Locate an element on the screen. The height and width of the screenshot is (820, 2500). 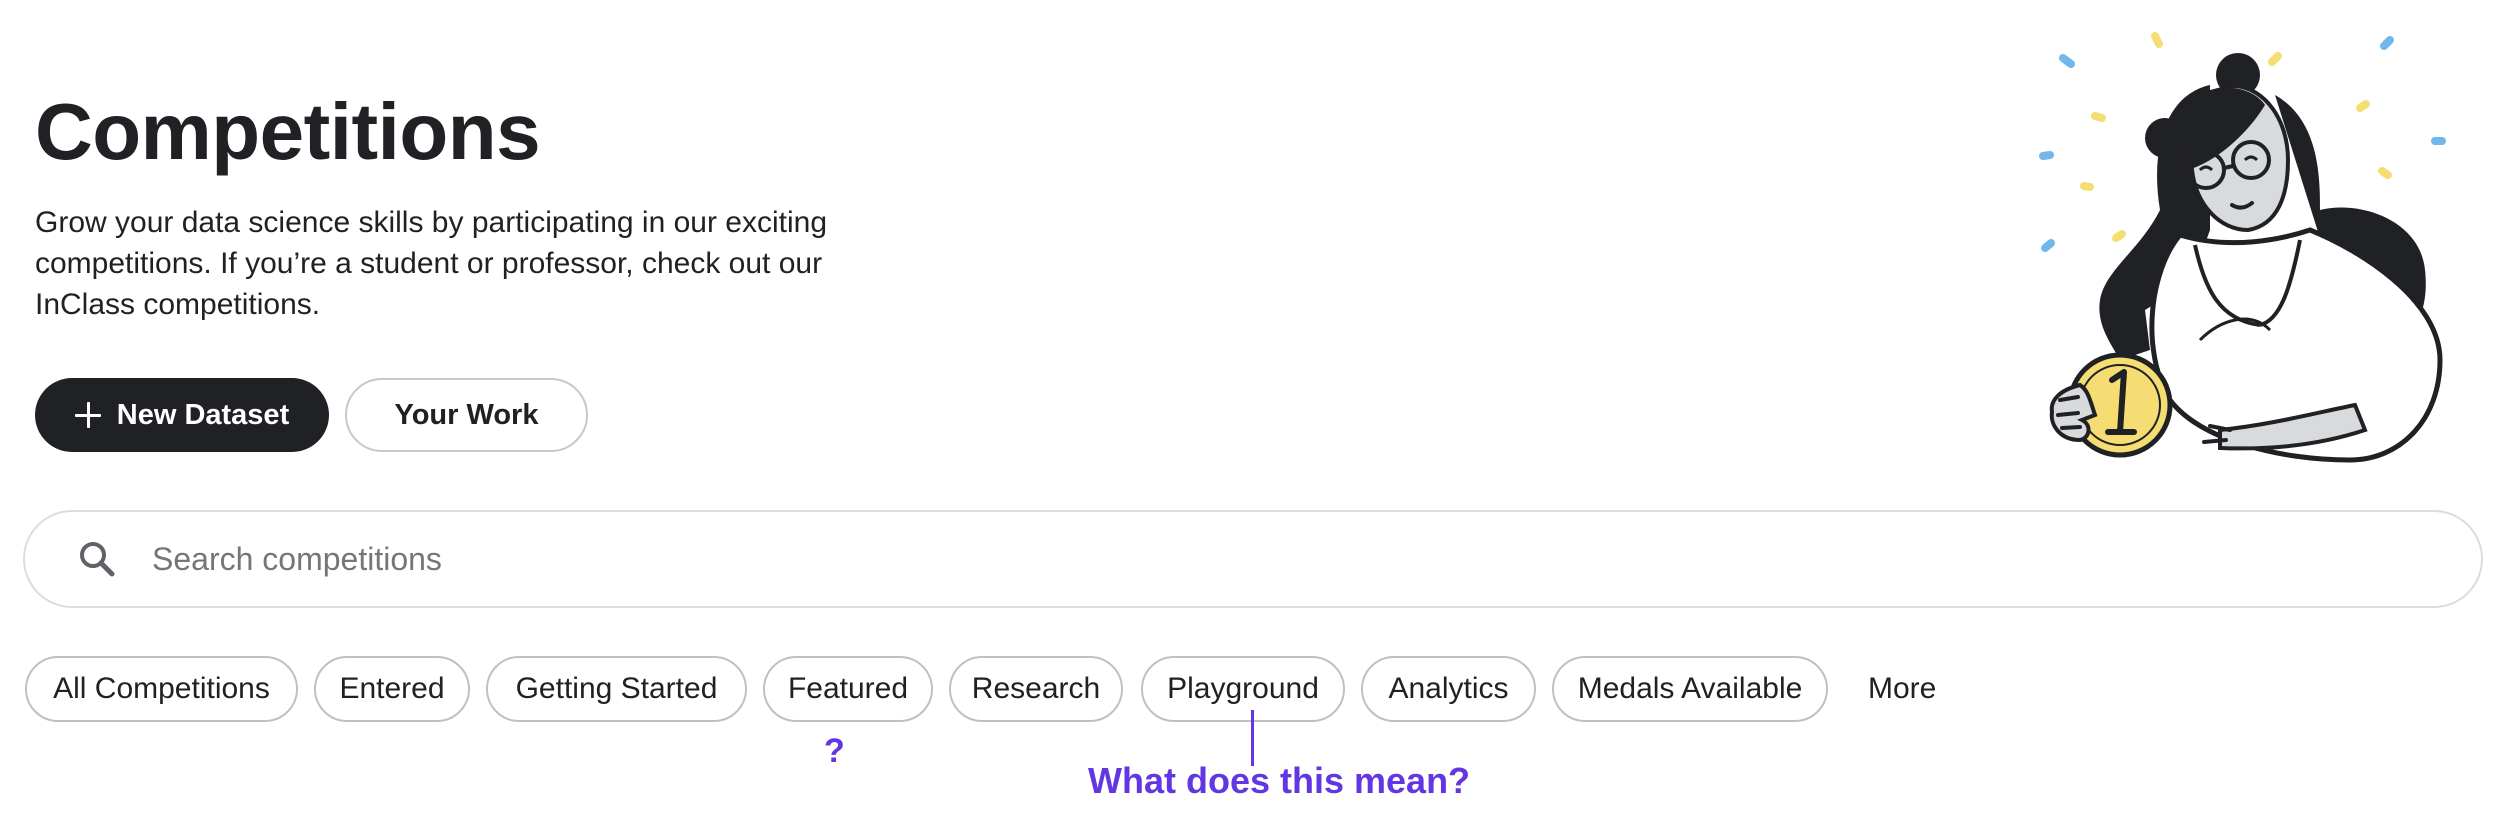
chip-entered: Entered is located at coordinates (392, 689).